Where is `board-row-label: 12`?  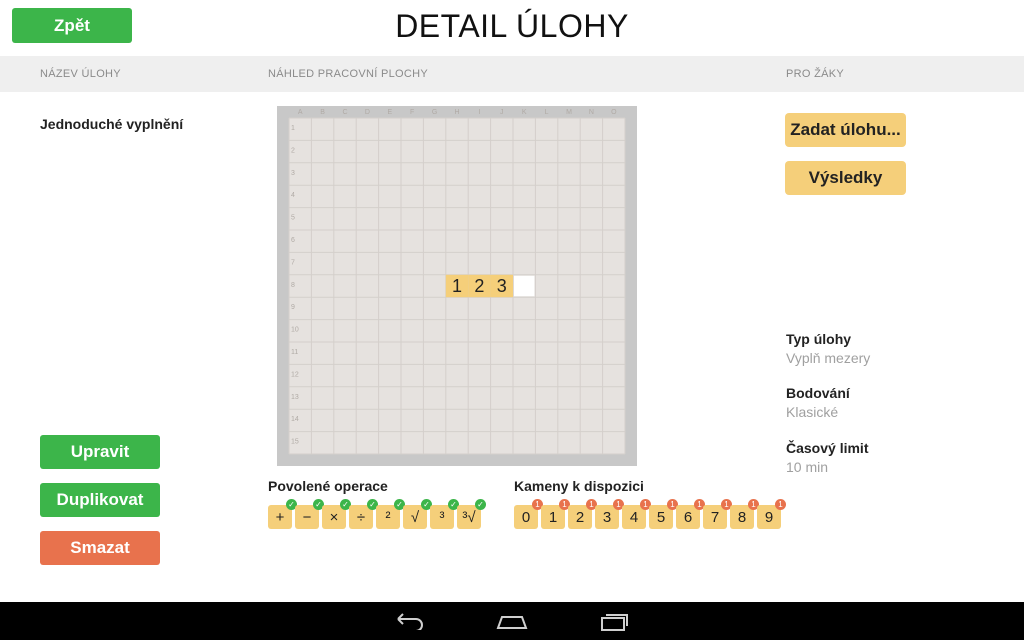
board-row-label: 12 is located at coordinates (295, 374).